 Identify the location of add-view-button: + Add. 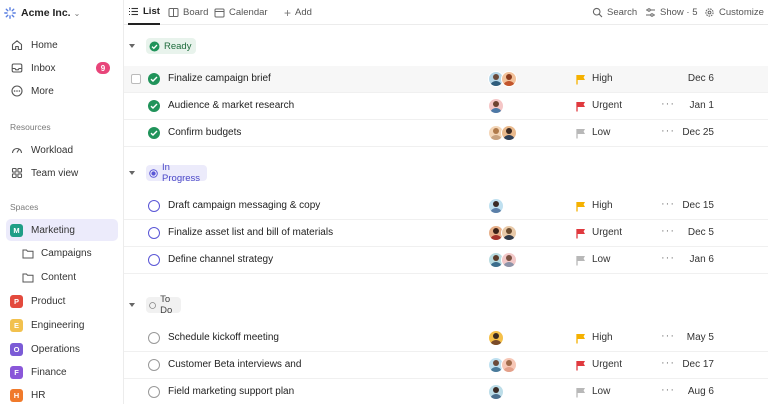
(298, 12).